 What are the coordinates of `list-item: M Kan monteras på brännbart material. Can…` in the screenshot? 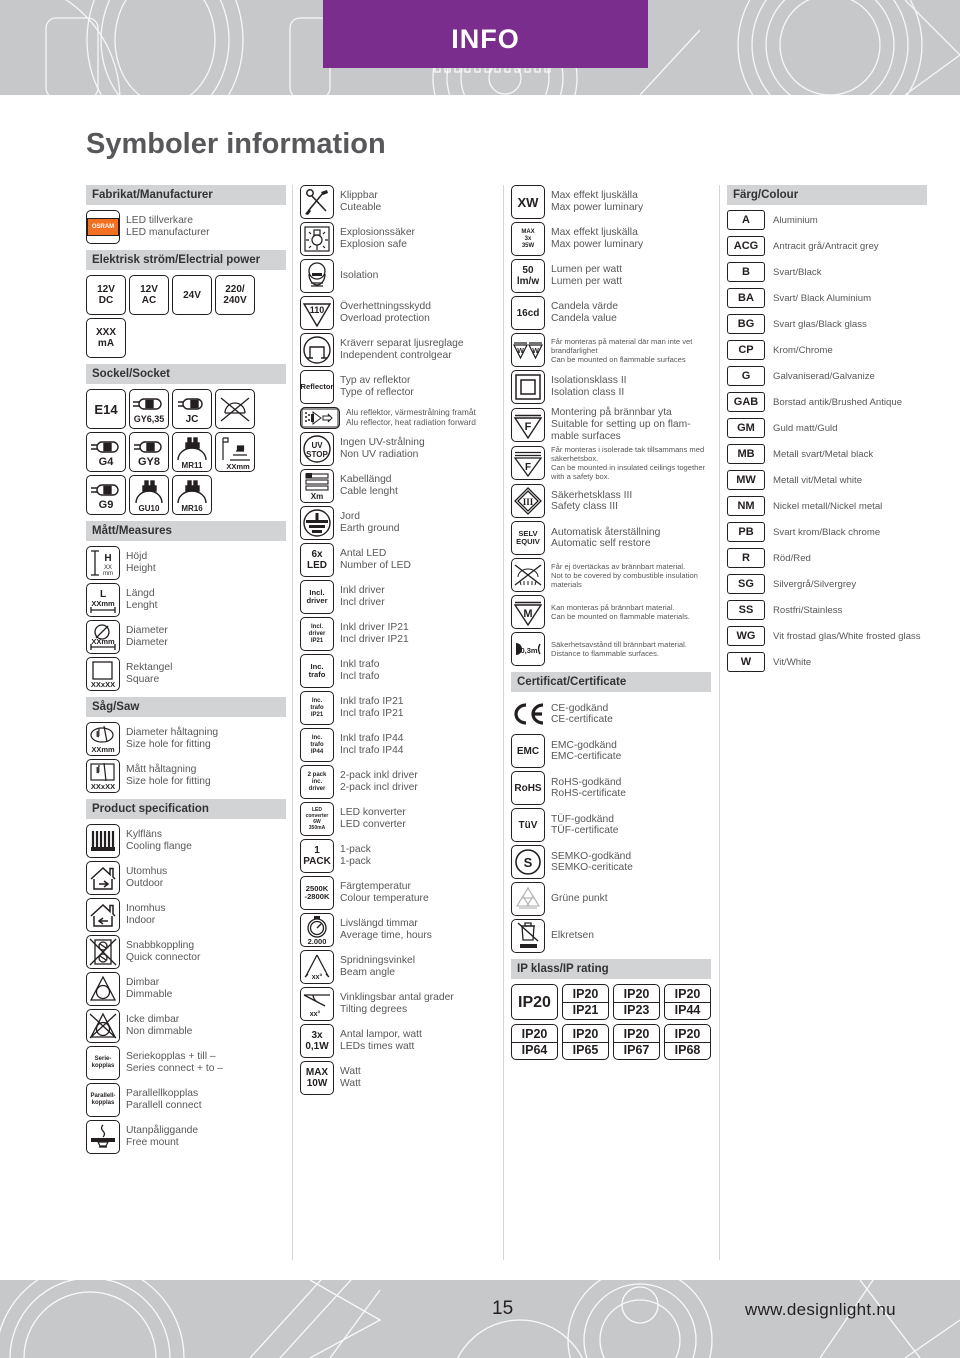 It's located at (611, 612).